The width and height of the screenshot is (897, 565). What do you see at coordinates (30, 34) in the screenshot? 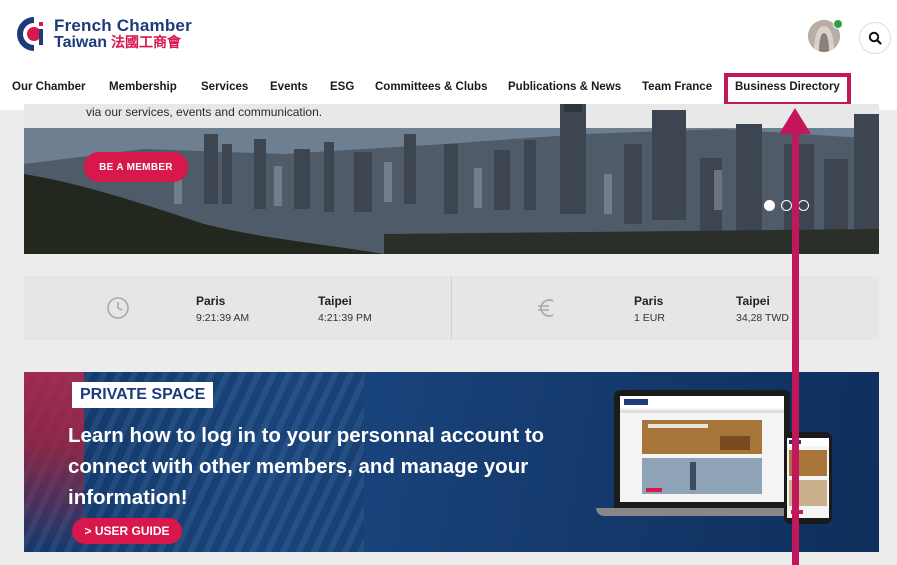
I see `logo-mark-icon` at bounding box center [30, 34].